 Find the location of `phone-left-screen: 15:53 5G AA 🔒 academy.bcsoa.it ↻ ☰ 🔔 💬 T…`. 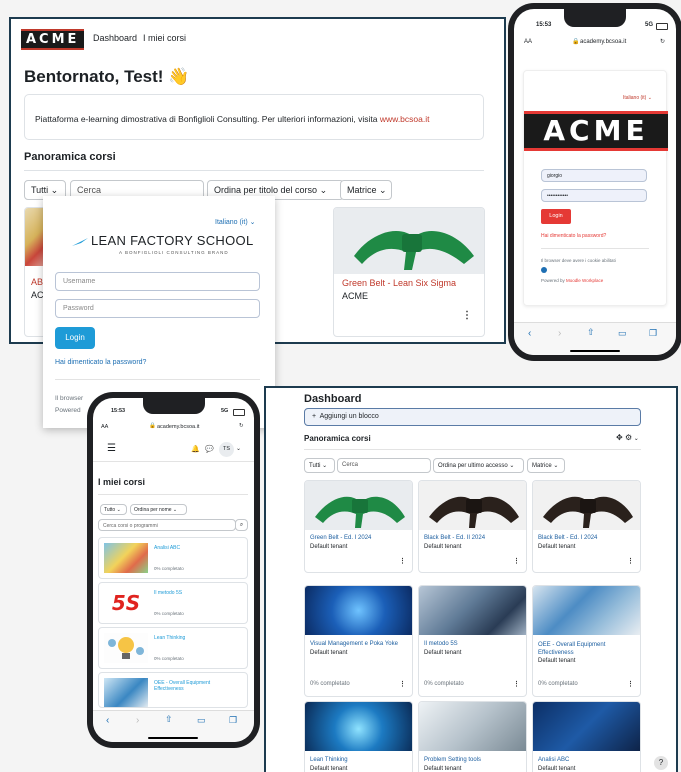

phone-left-screen: 15:53 5G AA 🔒 academy.bcsoa.it ↻ ☰ 🔔 💬 T… is located at coordinates (173, 570).